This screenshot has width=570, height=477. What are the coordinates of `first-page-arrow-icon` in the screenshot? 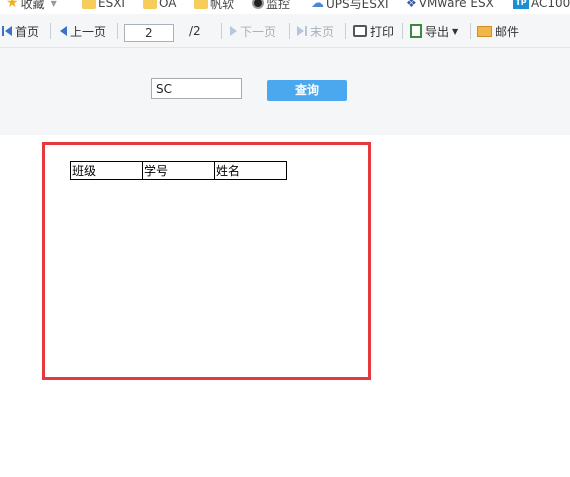 It's located at (8, 31).